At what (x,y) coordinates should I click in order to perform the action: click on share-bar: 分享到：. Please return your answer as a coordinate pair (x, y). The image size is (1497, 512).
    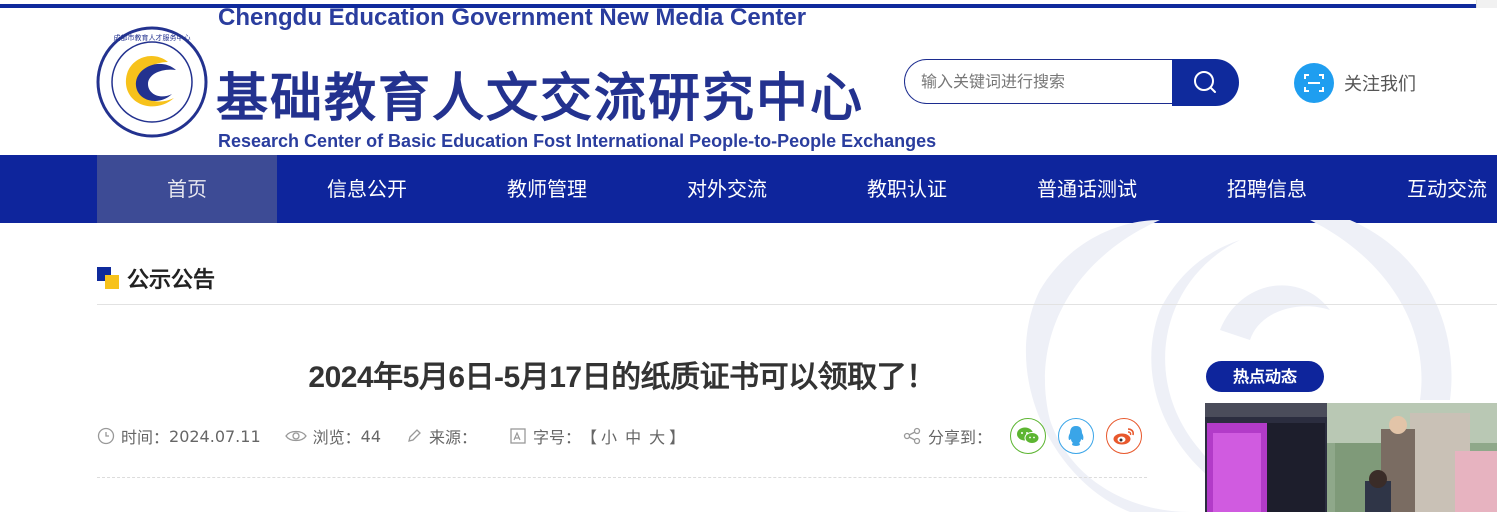
    Looking at the image, I should click on (1028, 436).